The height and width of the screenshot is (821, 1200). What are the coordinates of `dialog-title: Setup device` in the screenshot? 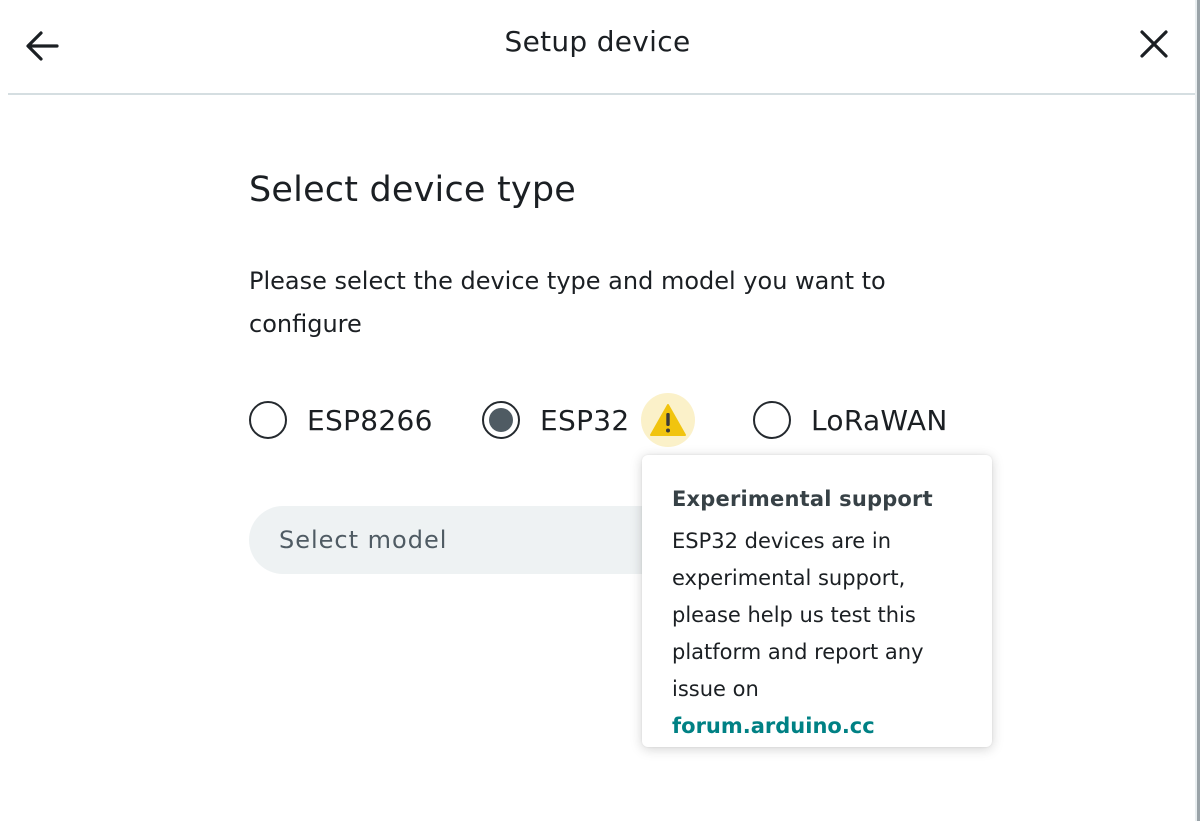 It's located at (597, 41).